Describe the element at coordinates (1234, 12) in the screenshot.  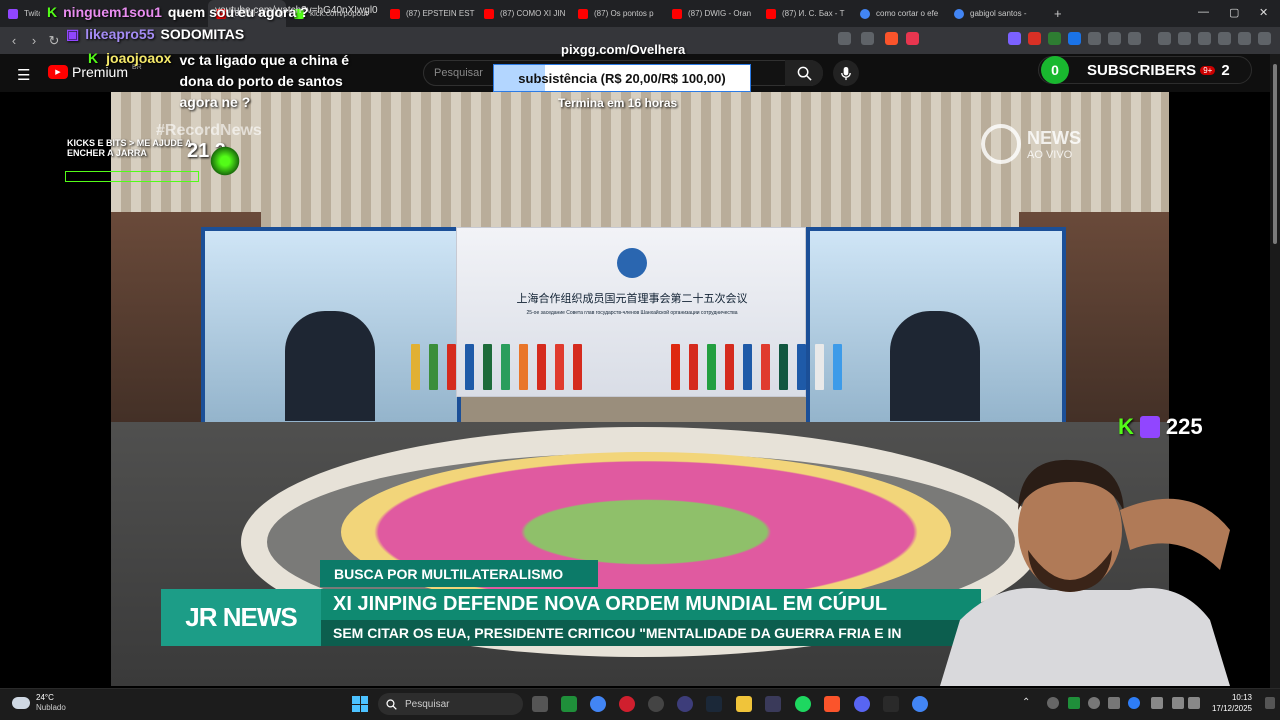
I see `maximize-button: ▢` at that location.